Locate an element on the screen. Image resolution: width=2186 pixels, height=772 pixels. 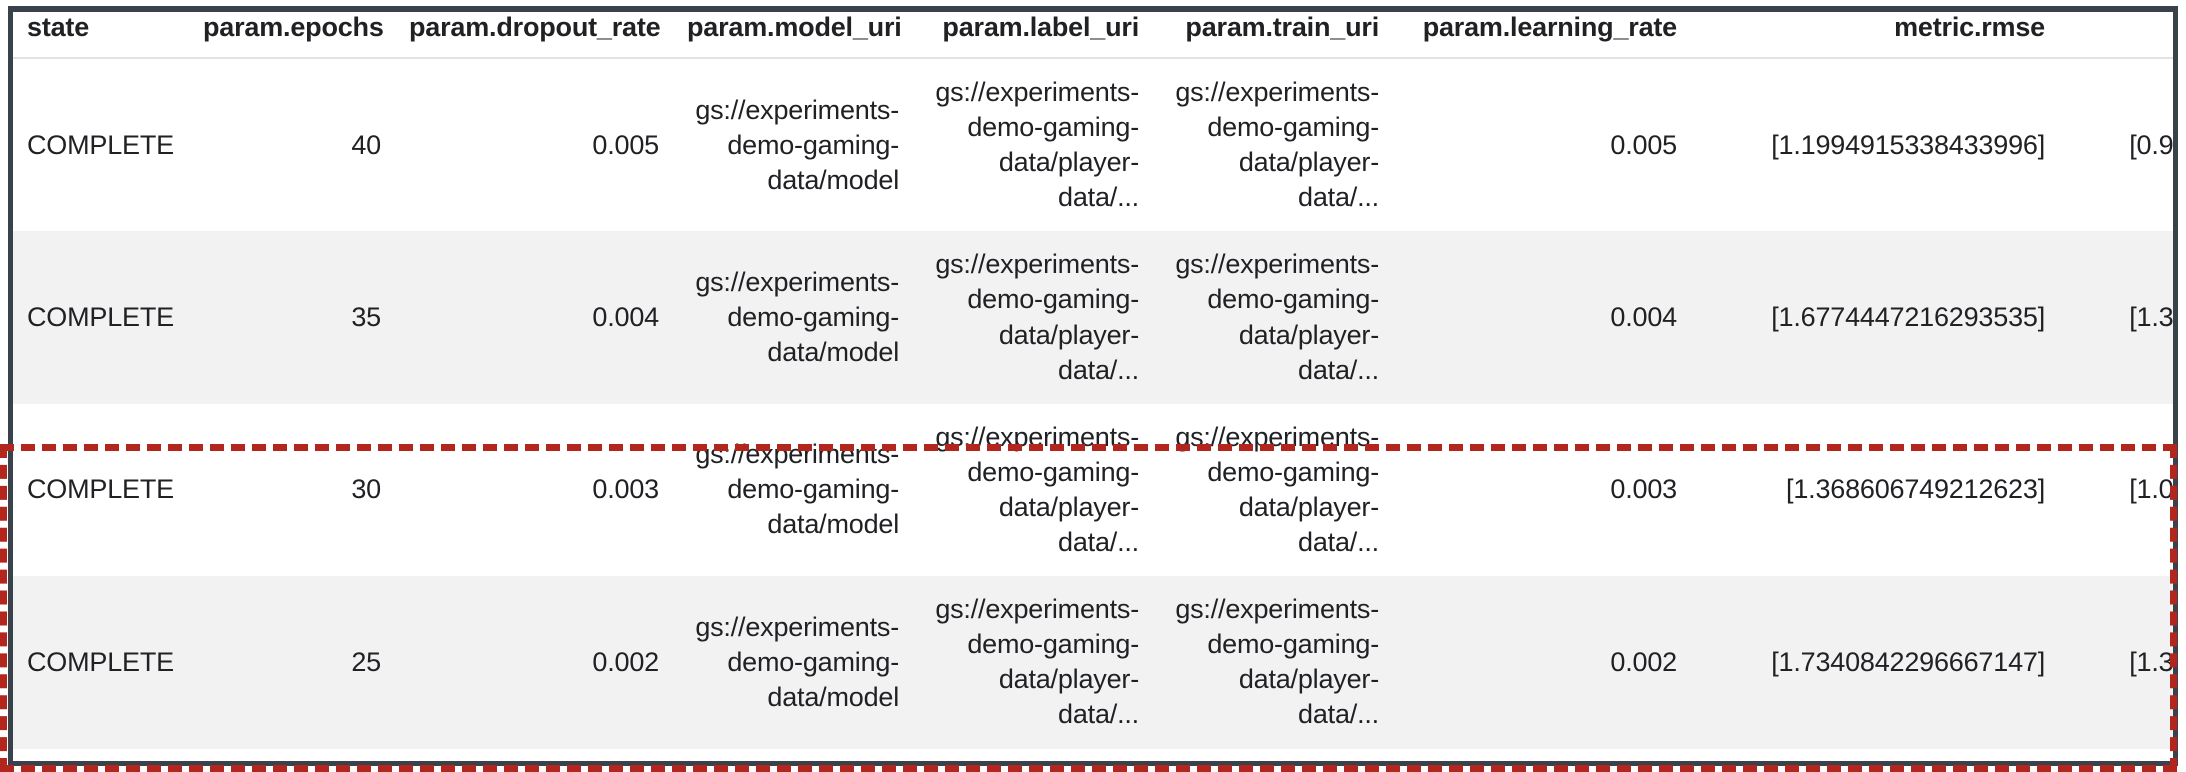
cell-dropout-rate: 0.005 is located at coordinates (534, 145).